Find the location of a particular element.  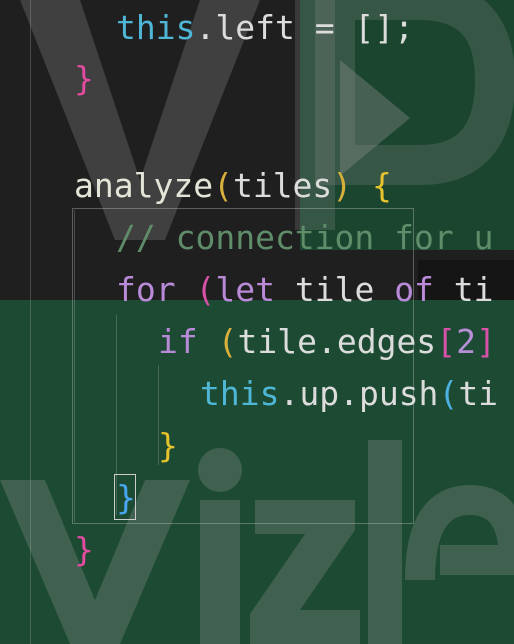

token-tiles: tiles is located at coordinates (282, 185).